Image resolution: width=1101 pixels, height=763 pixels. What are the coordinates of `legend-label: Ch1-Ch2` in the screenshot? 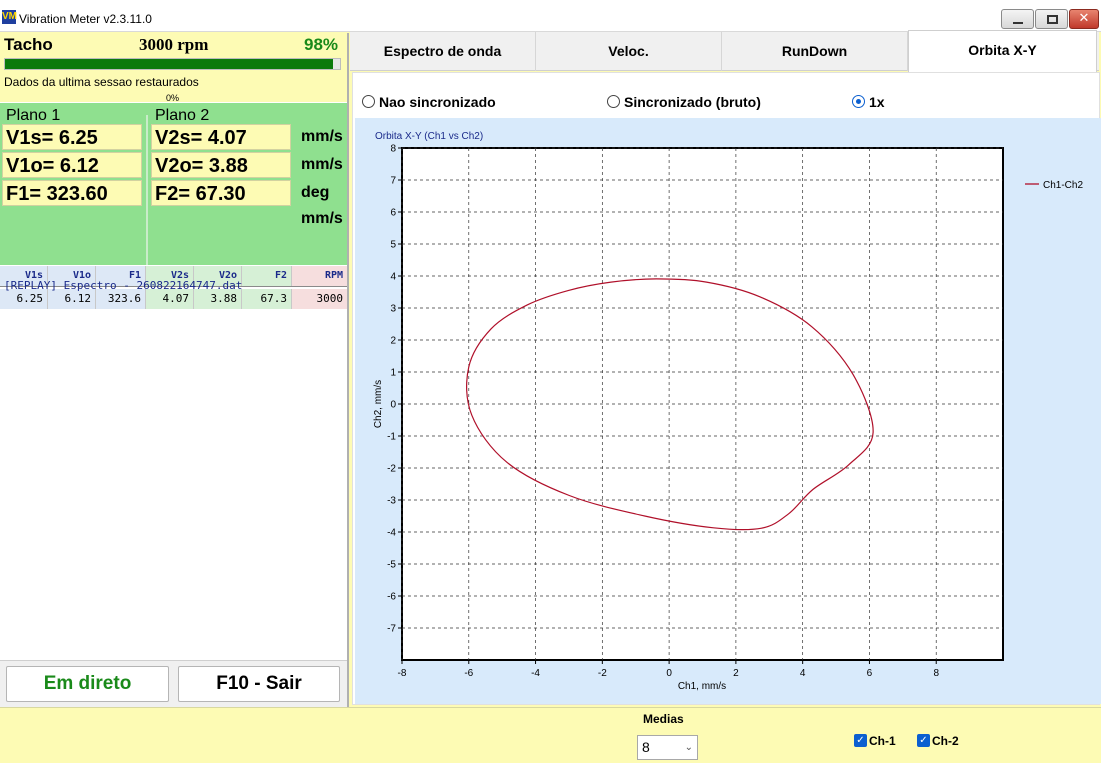 It's located at (1063, 185).